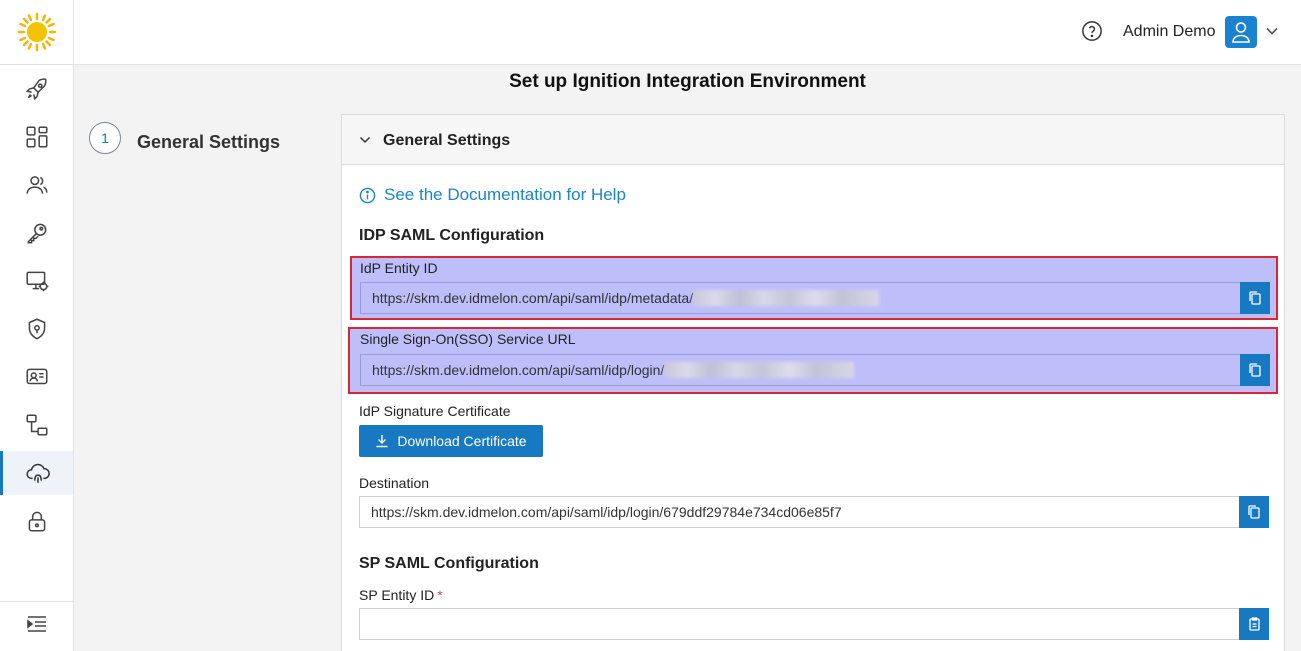 Image resolution: width=1301 pixels, height=651 pixels. I want to click on sidebar-item-dashboard, so click(36, 137).